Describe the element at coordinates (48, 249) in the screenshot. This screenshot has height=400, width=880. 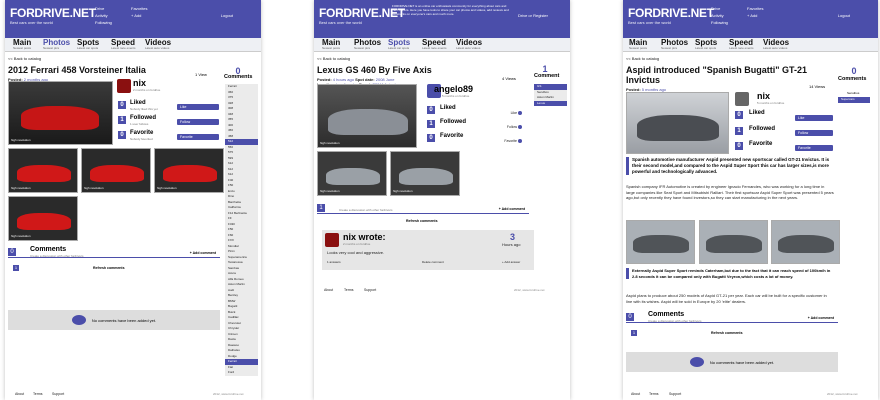
I see `section-title: Comments` at that location.